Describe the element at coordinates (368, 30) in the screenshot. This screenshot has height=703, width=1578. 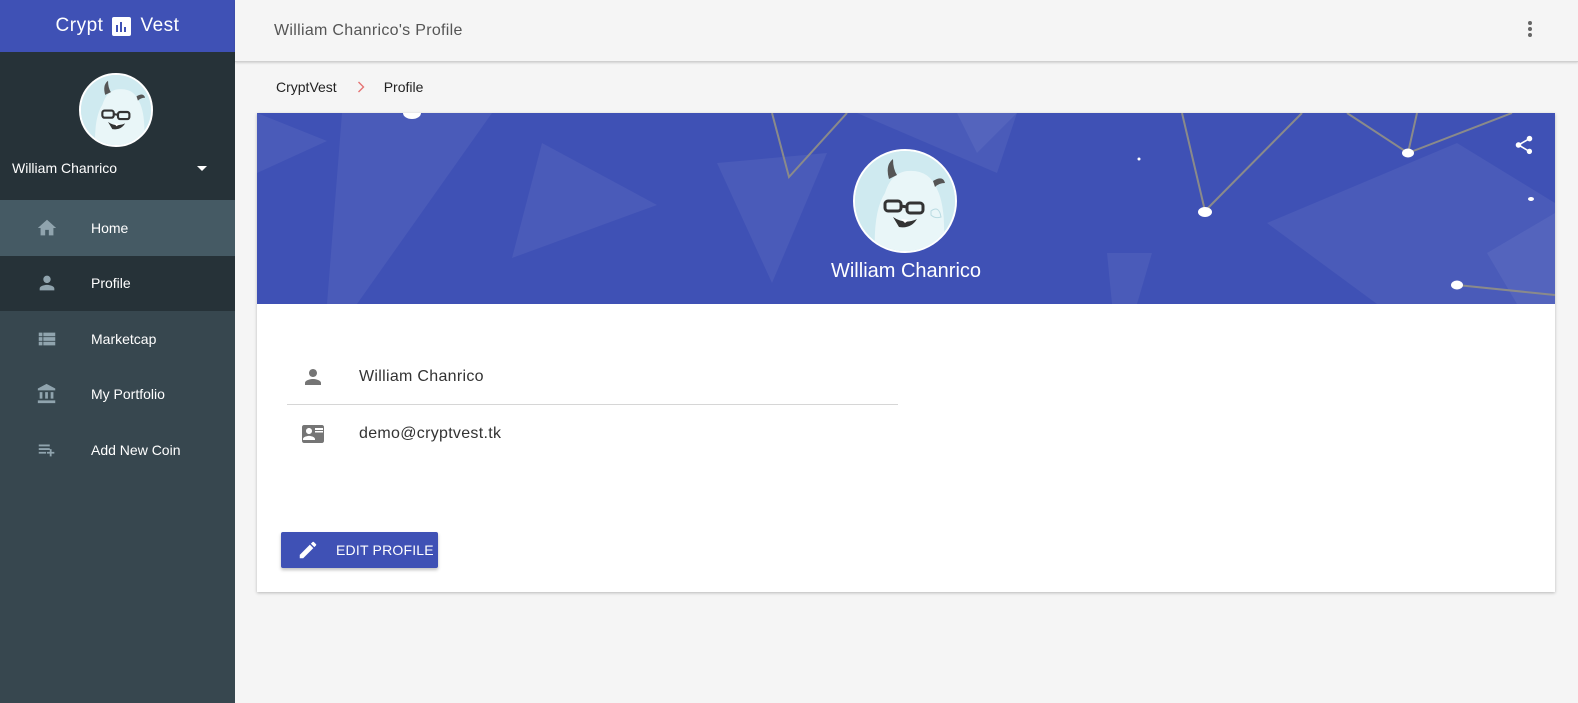
I see `page-title: William Chanrico's Profile` at that location.